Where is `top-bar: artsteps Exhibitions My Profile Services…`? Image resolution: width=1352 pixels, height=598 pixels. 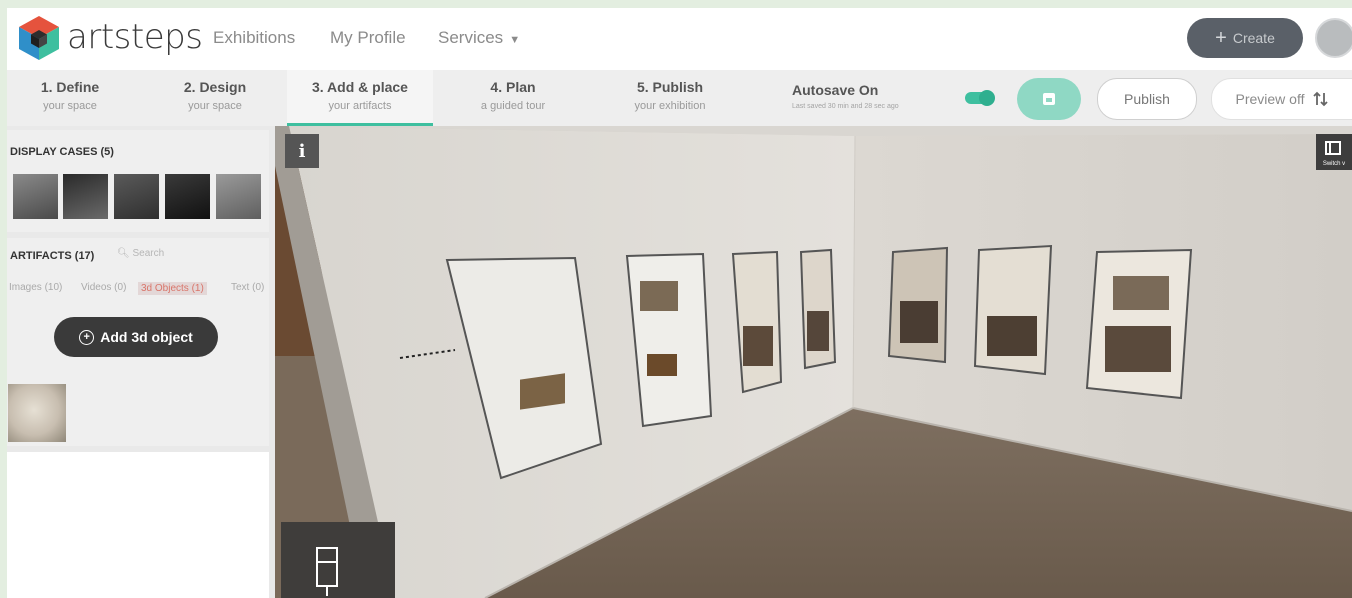 top-bar: artsteps Exhibitions My Profile Services… is located at coordinates (679, 39).